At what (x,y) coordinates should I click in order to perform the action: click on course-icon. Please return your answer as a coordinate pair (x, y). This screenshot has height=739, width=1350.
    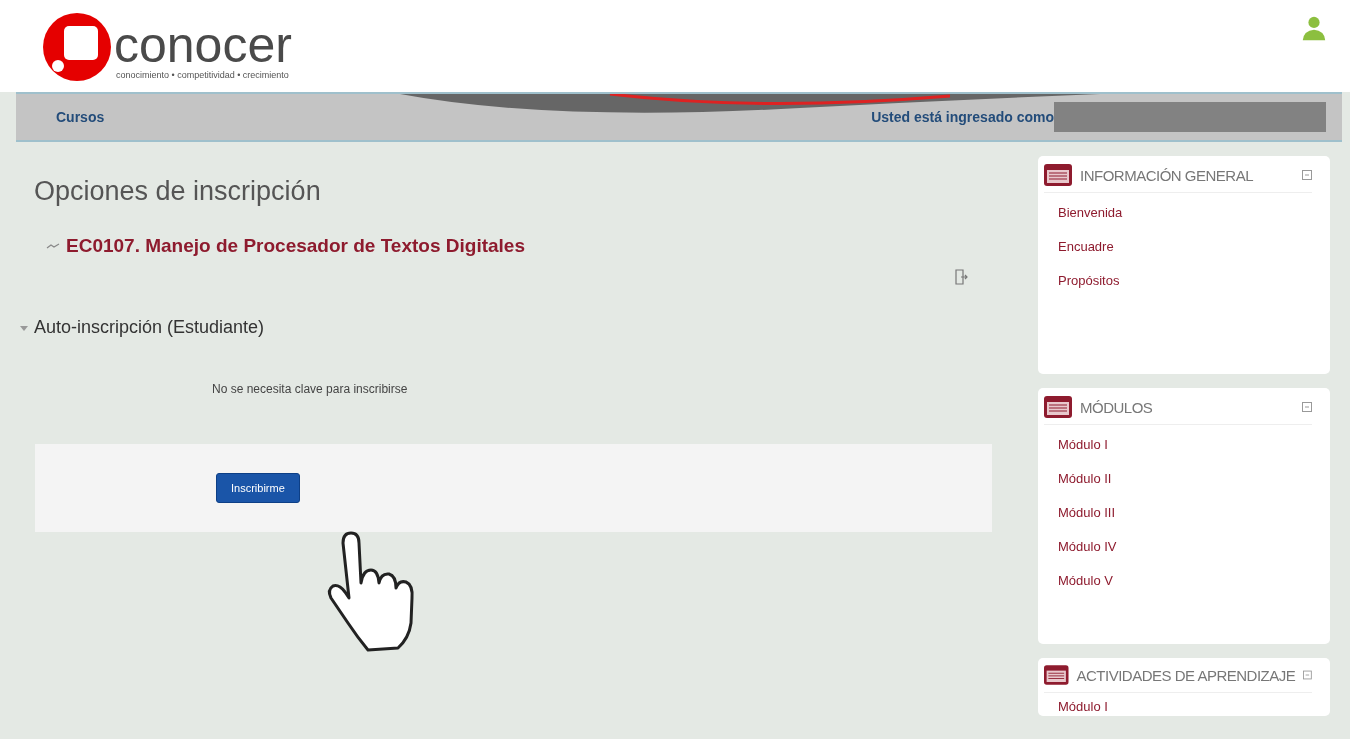
    Looking at the image, I should click on (53, 246).